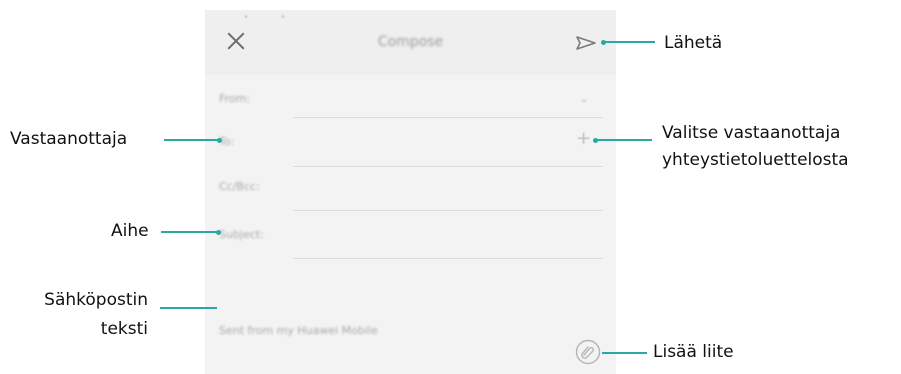  I want to click on compose-toolbar: • • Compose, so click(410, 42).